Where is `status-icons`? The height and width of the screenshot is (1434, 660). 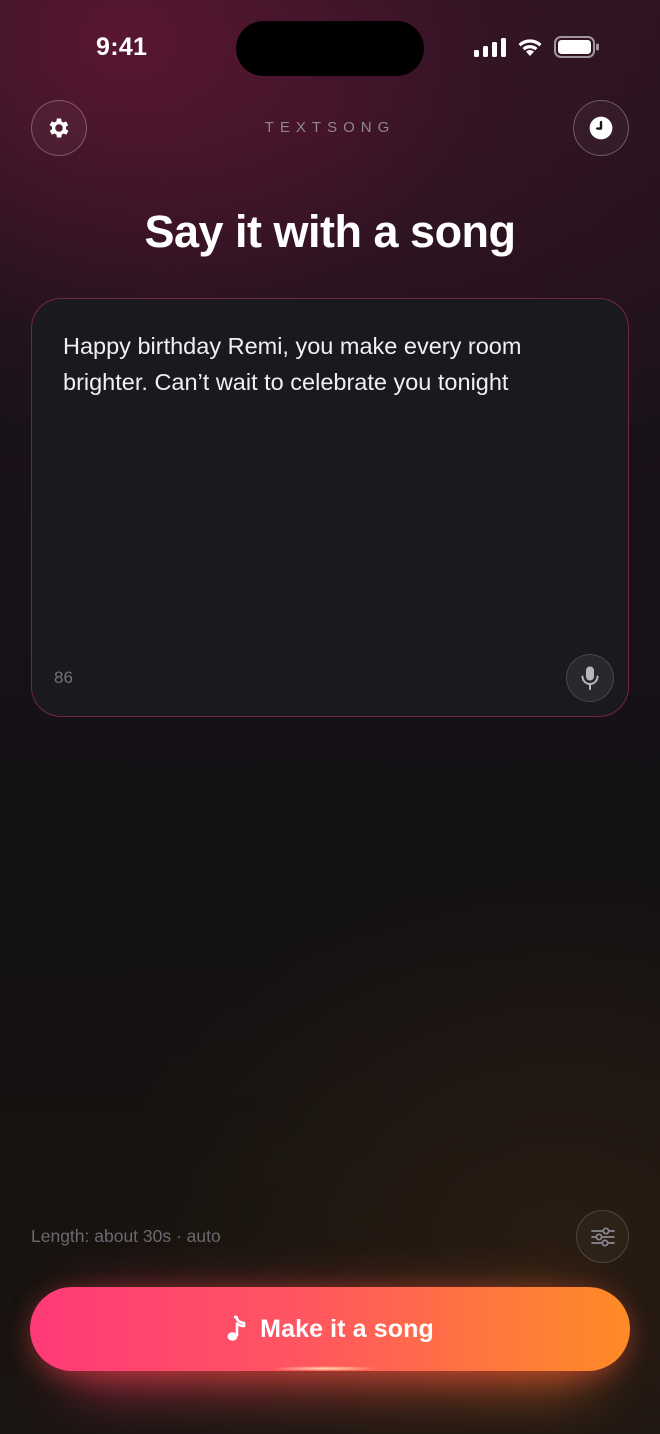 status-icons is located at coordinates (537, 47).